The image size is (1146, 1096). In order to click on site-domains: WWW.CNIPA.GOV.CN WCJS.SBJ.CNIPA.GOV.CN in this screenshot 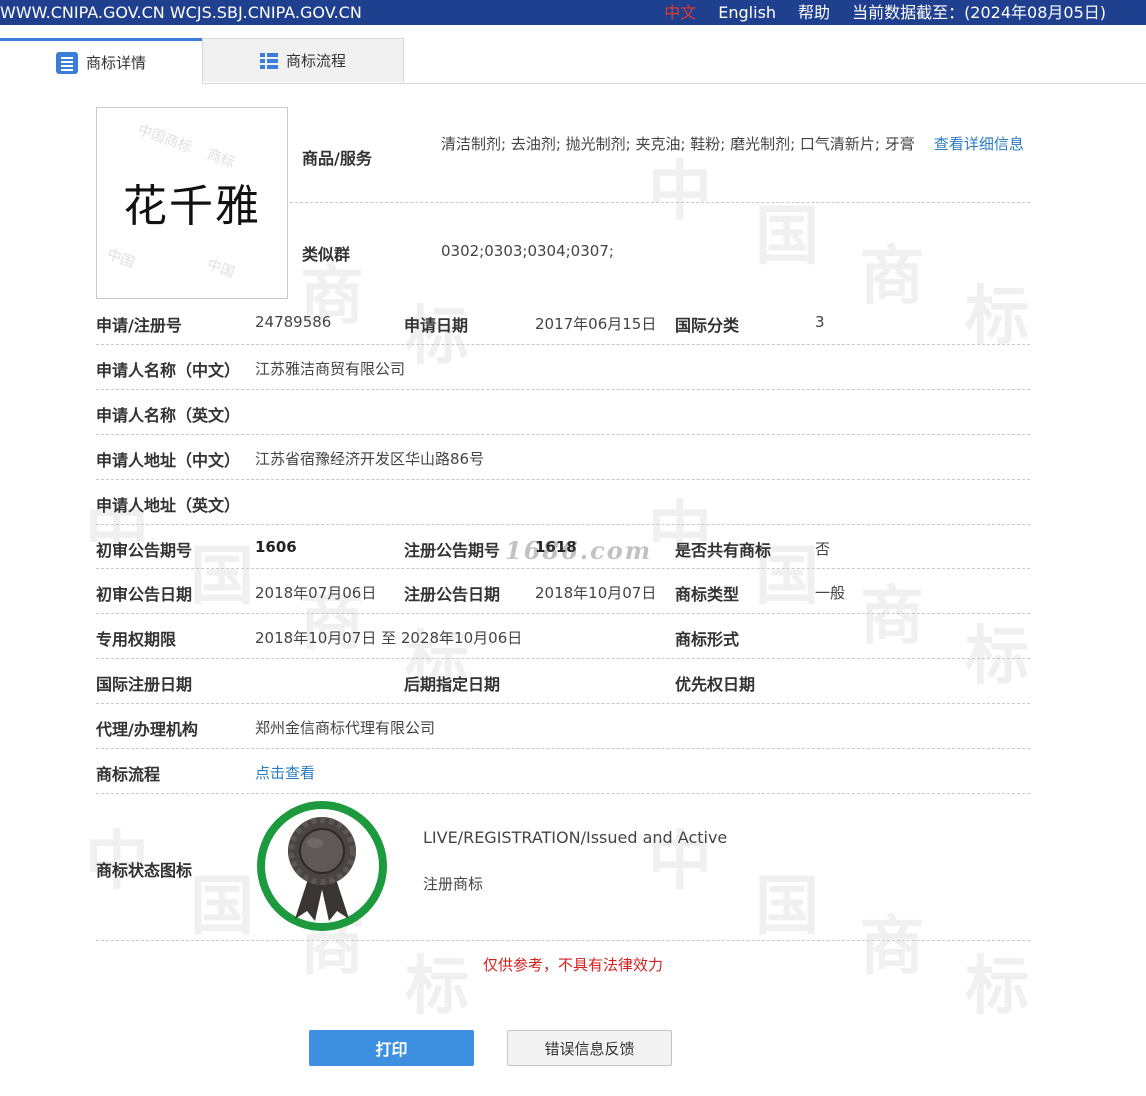, I will do `click(181, 12)`.